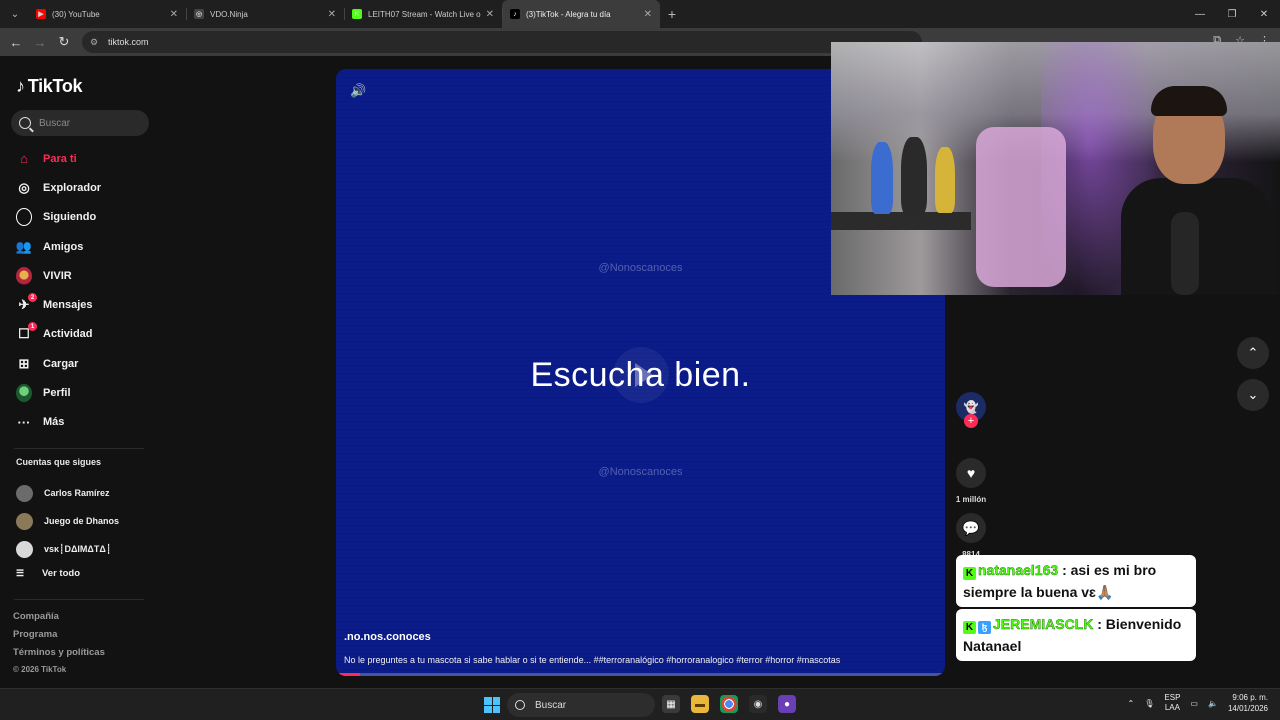  I want to click on sidebar-item-amigos: 👥 Amigos, so click(80, 246).